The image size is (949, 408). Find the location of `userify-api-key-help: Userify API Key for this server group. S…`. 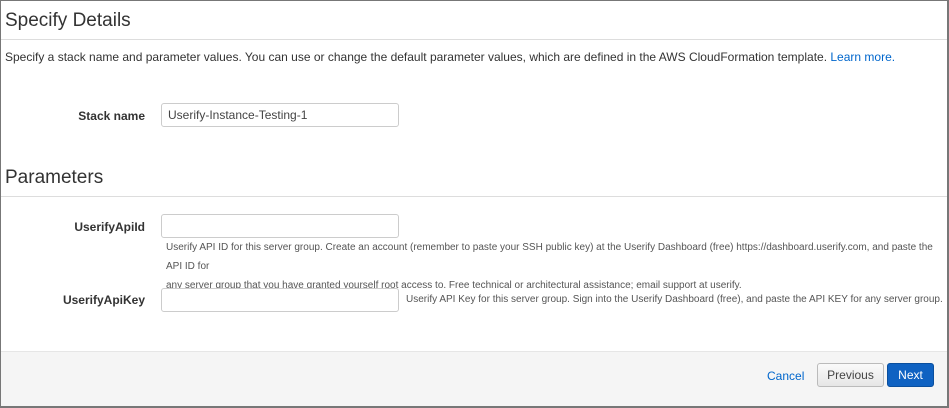

userify-api-key-help: Userify API Key for this server group. S… is located at coordinates (674, 299).